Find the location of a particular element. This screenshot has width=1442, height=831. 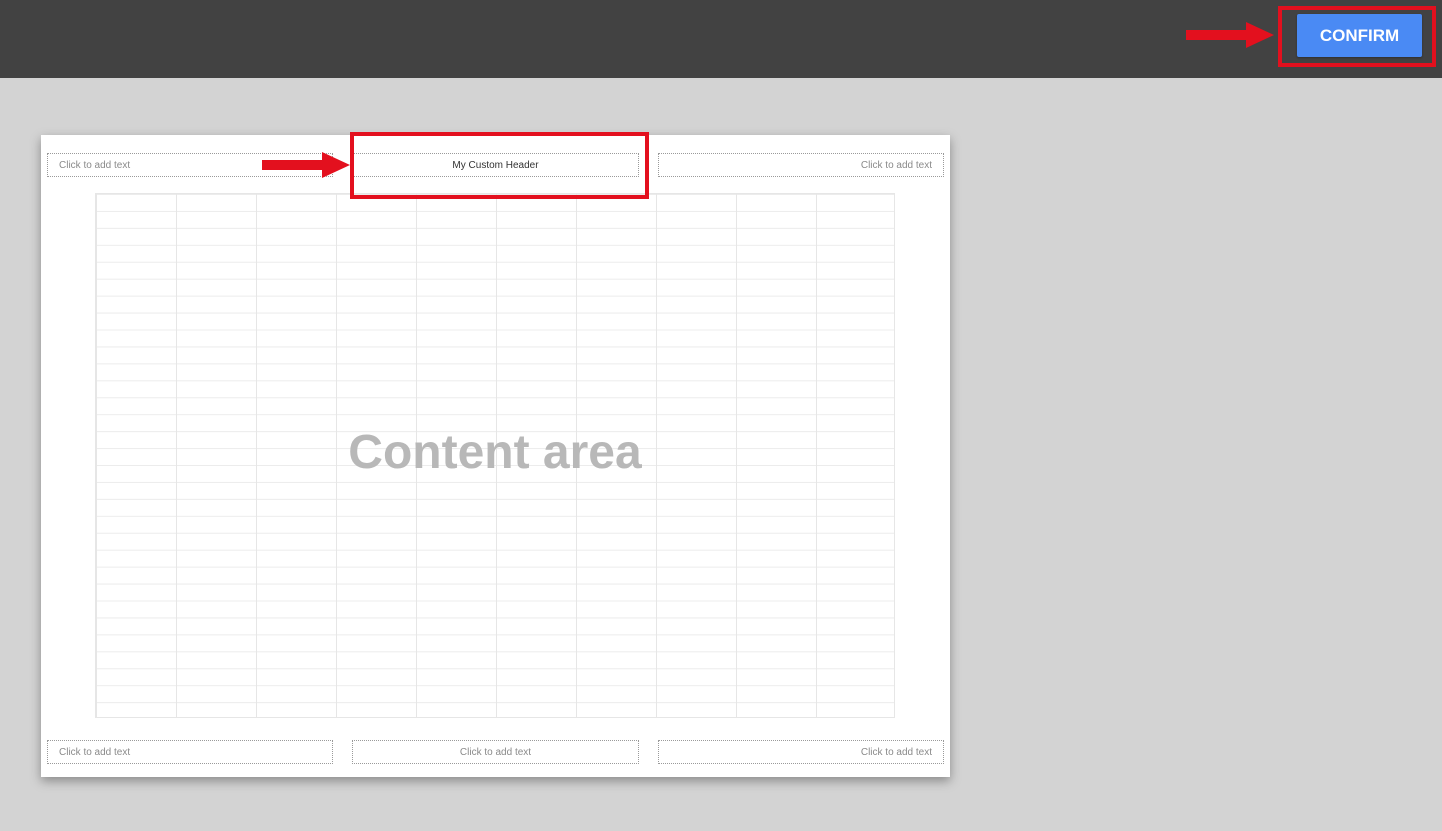

footer-right-text: Click to add text is located at coordinates (896, 752).